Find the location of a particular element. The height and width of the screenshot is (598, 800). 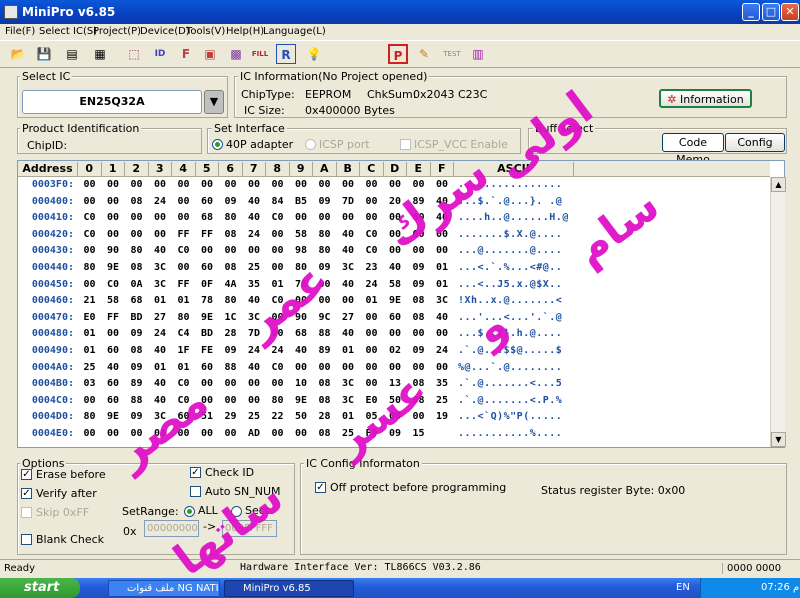

test-icon: TEST is located at coordinates (452, 54).